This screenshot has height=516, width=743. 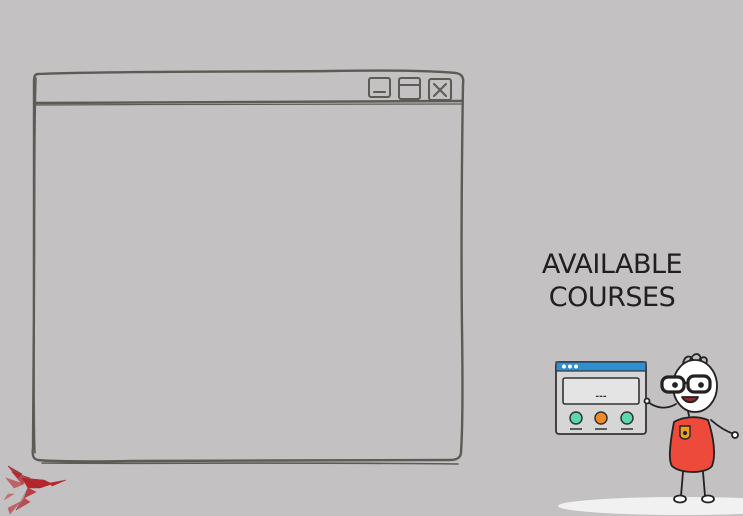 I want to click on minimize-icon, so click(x=379, y=87).